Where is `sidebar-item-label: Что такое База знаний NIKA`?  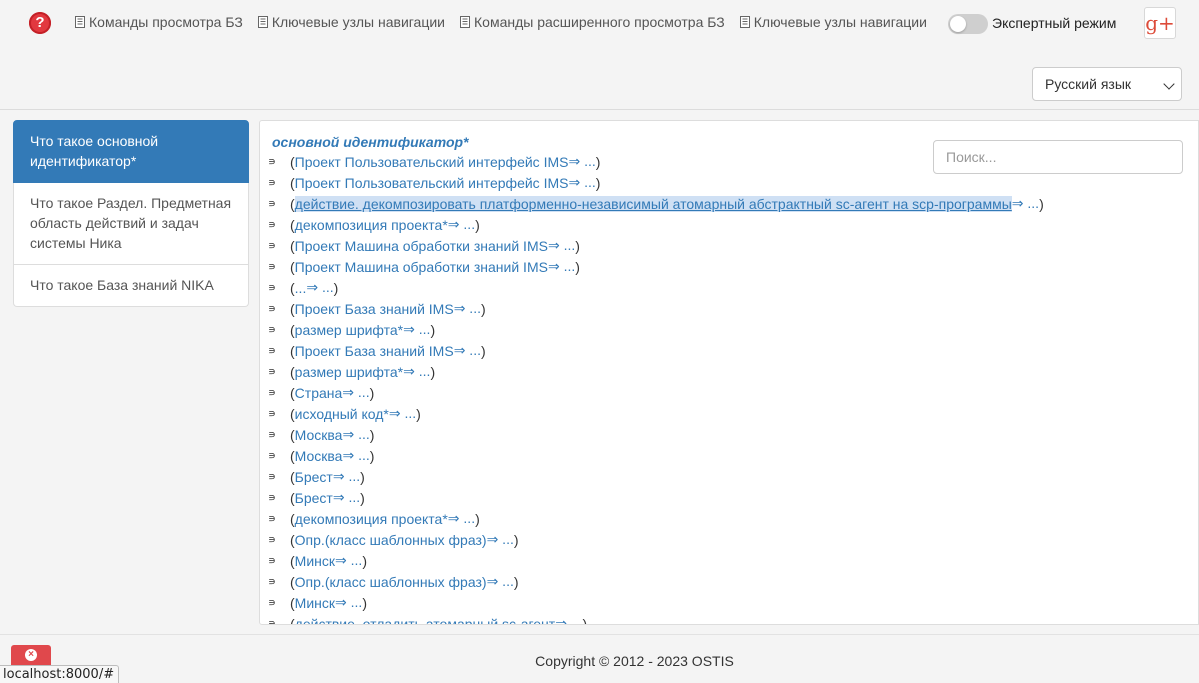
sidebar-item-label: Что такое База знаний NIKA is located at coordinates (122, 285).